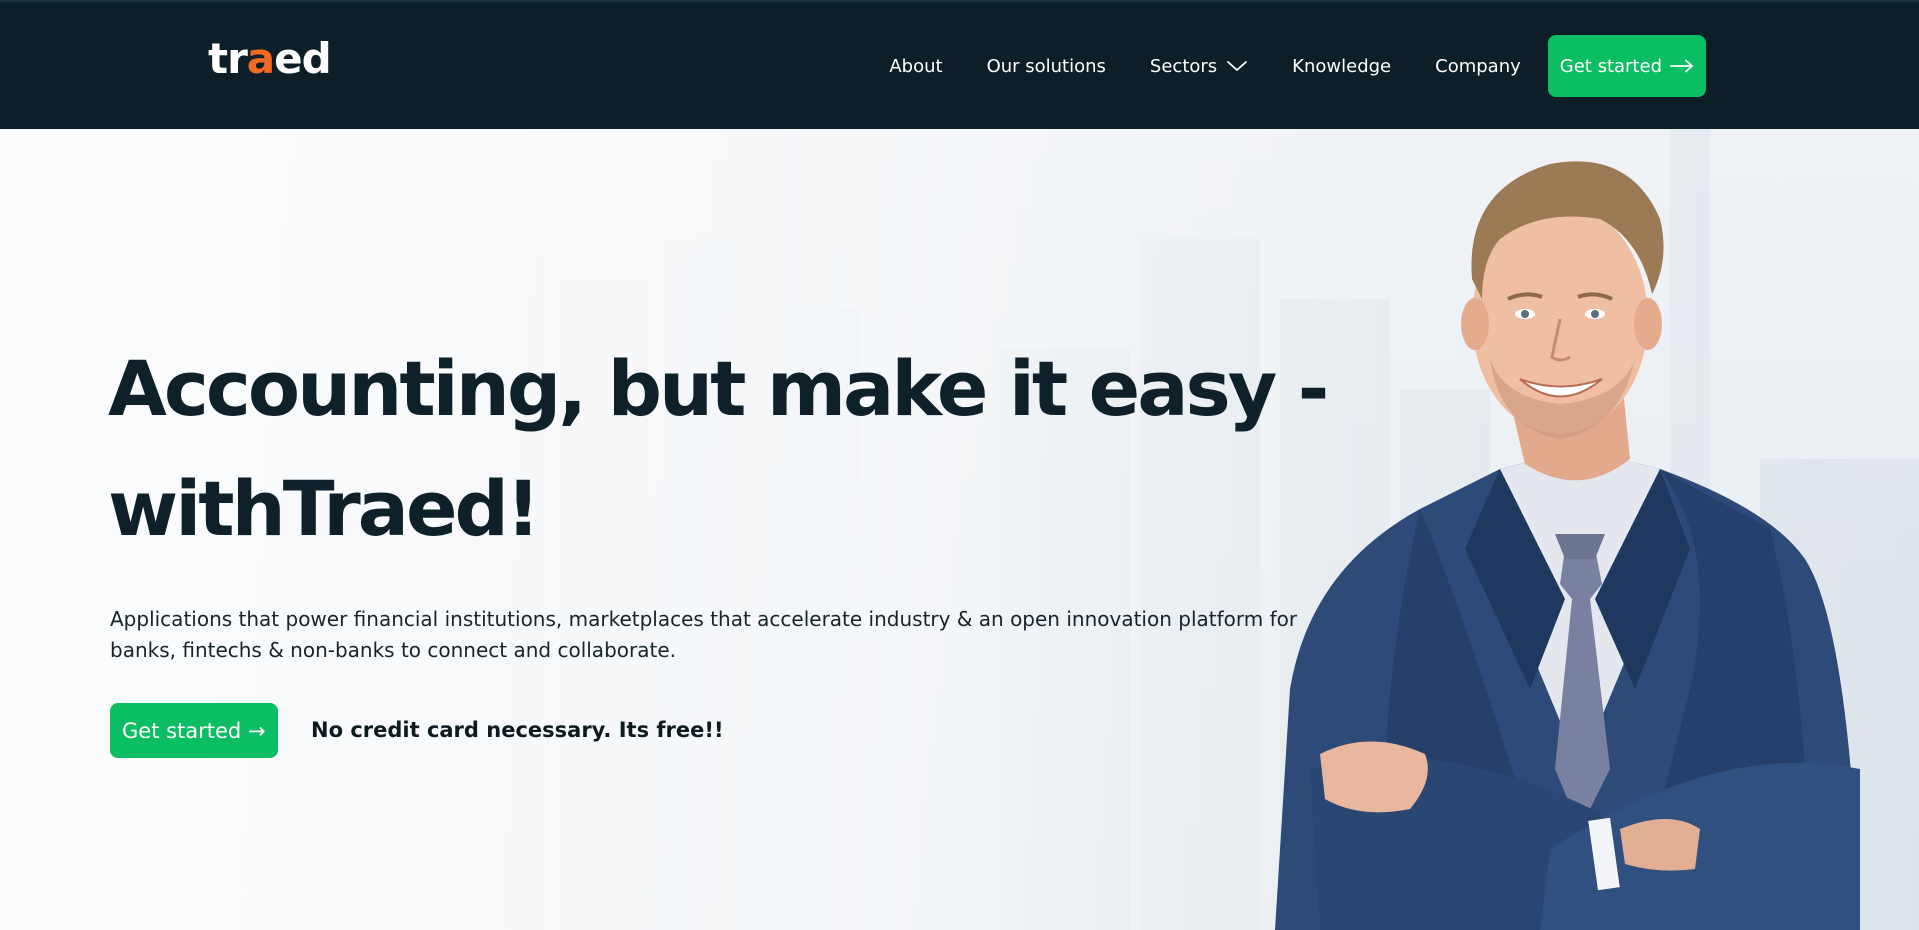 The height and width of the screenshot is (930, 1919). I want to click on logo-text-end: ed, so click(303, 58).